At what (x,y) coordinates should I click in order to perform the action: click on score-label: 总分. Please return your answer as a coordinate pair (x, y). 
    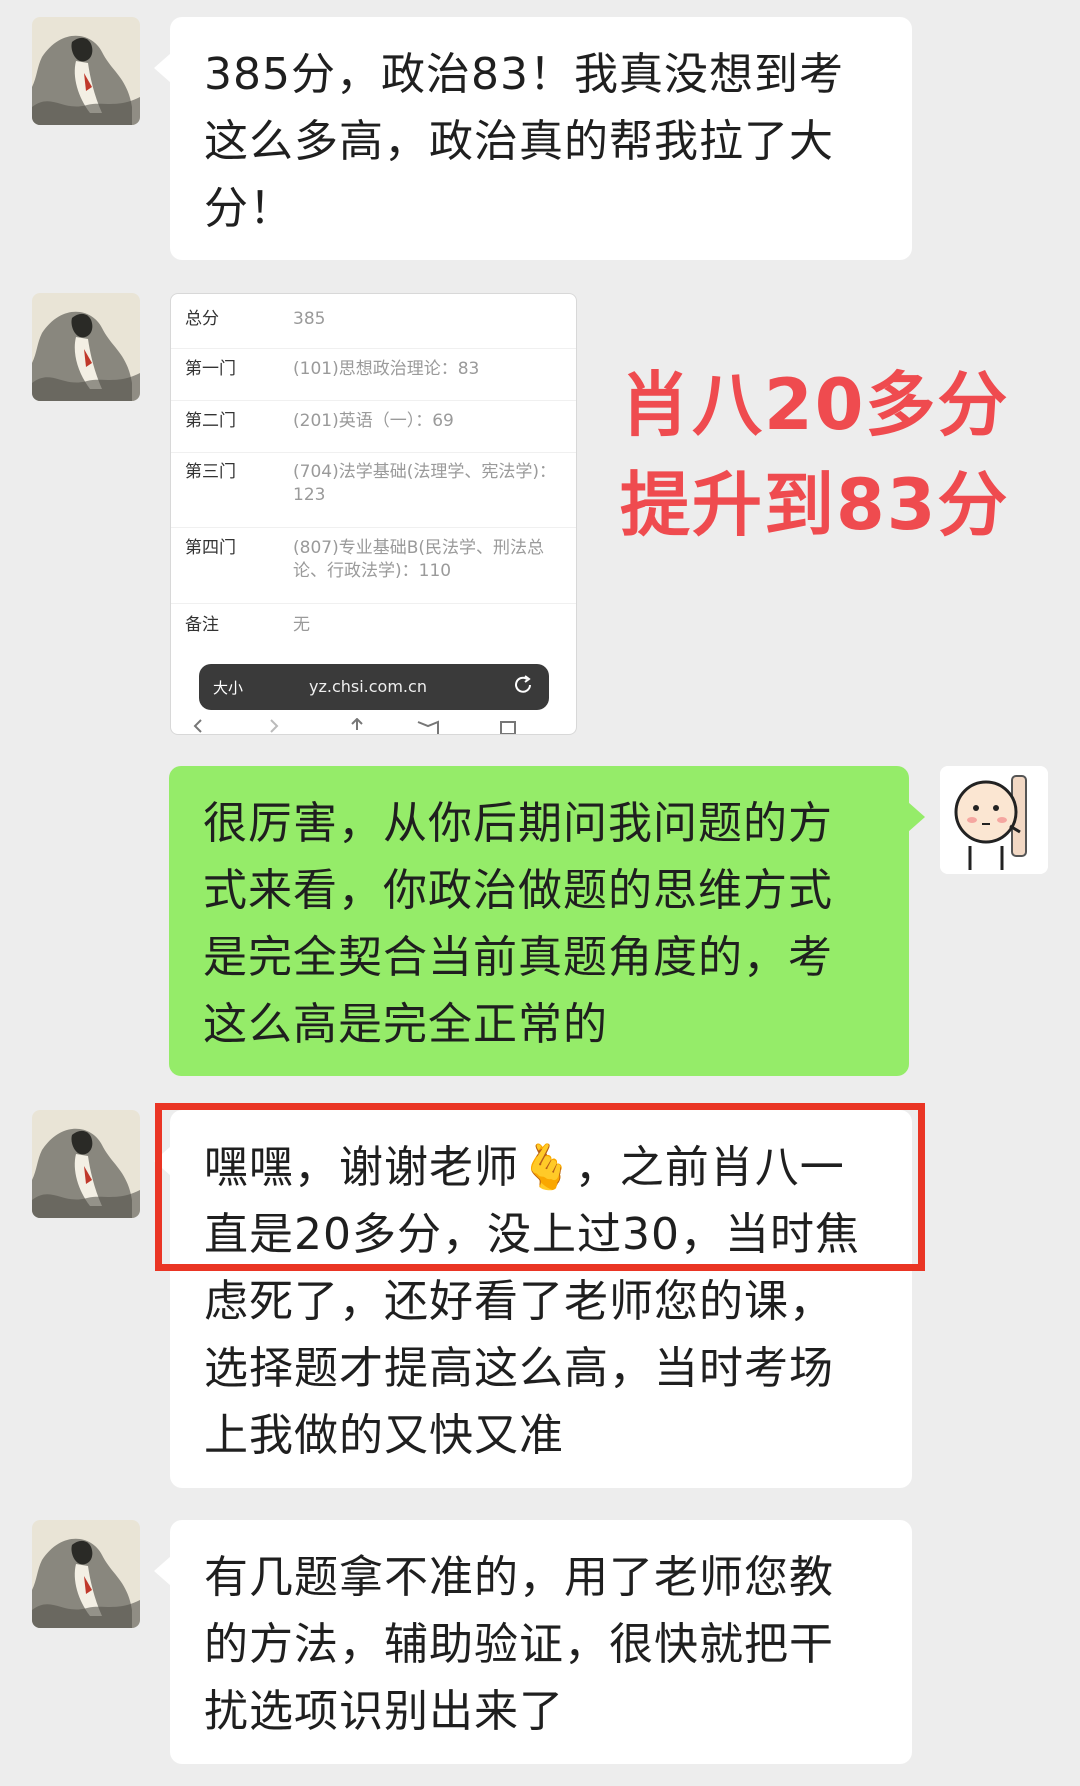
    Looking at the image, I should click on (202, 319).